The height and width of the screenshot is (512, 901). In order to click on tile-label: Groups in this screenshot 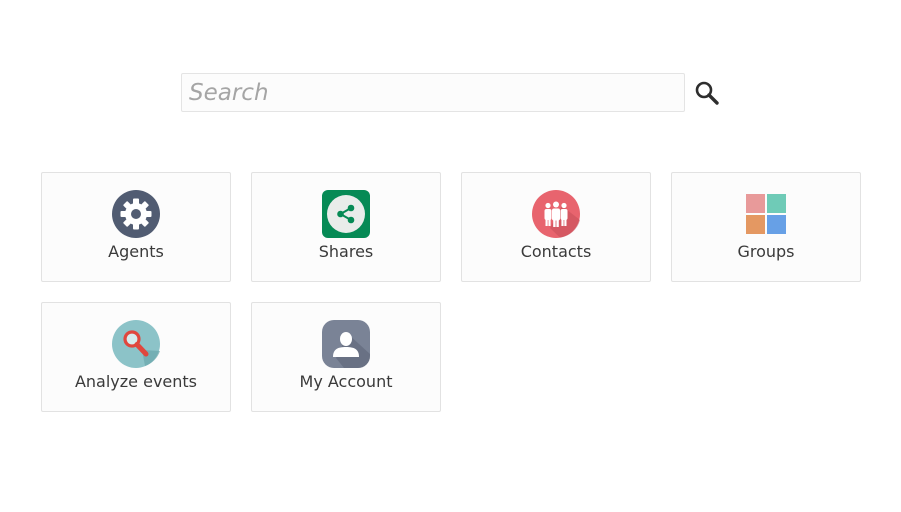, I will do `click(766, 251)`.